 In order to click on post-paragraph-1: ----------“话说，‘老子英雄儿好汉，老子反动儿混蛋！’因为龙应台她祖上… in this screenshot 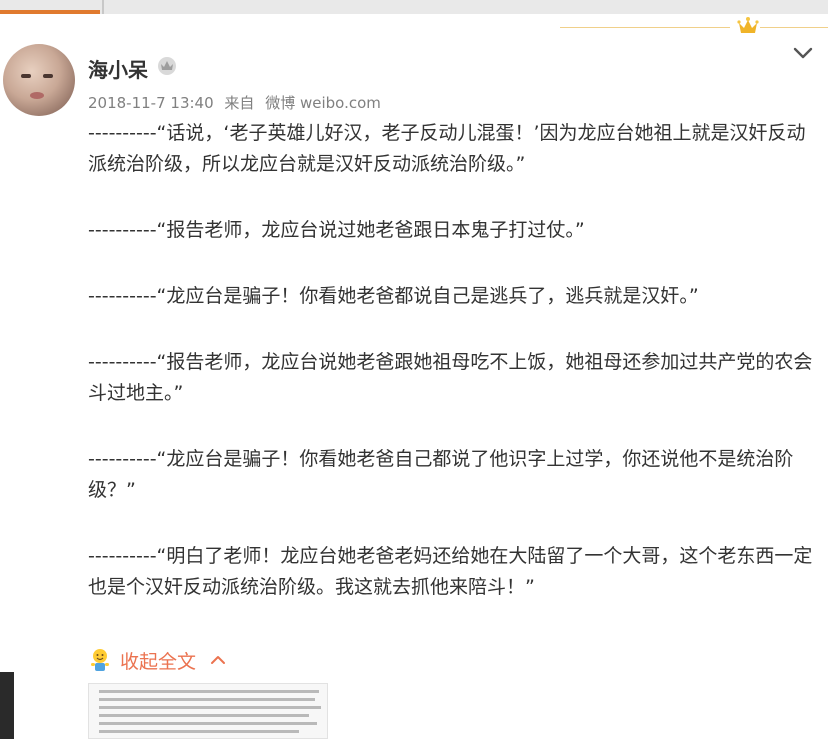, I will do `click(447, 148)`.